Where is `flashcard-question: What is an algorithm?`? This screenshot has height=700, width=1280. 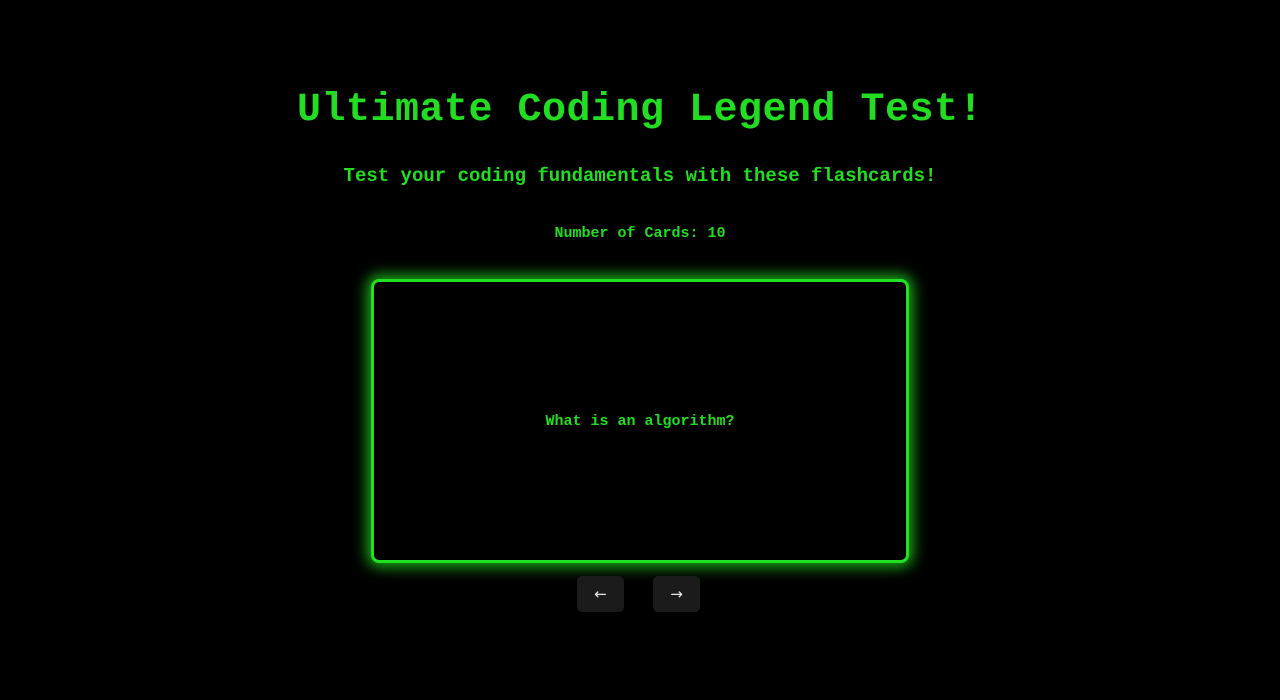 flashcard-question: What is an algorithm? is located at coordinates (640, 421).